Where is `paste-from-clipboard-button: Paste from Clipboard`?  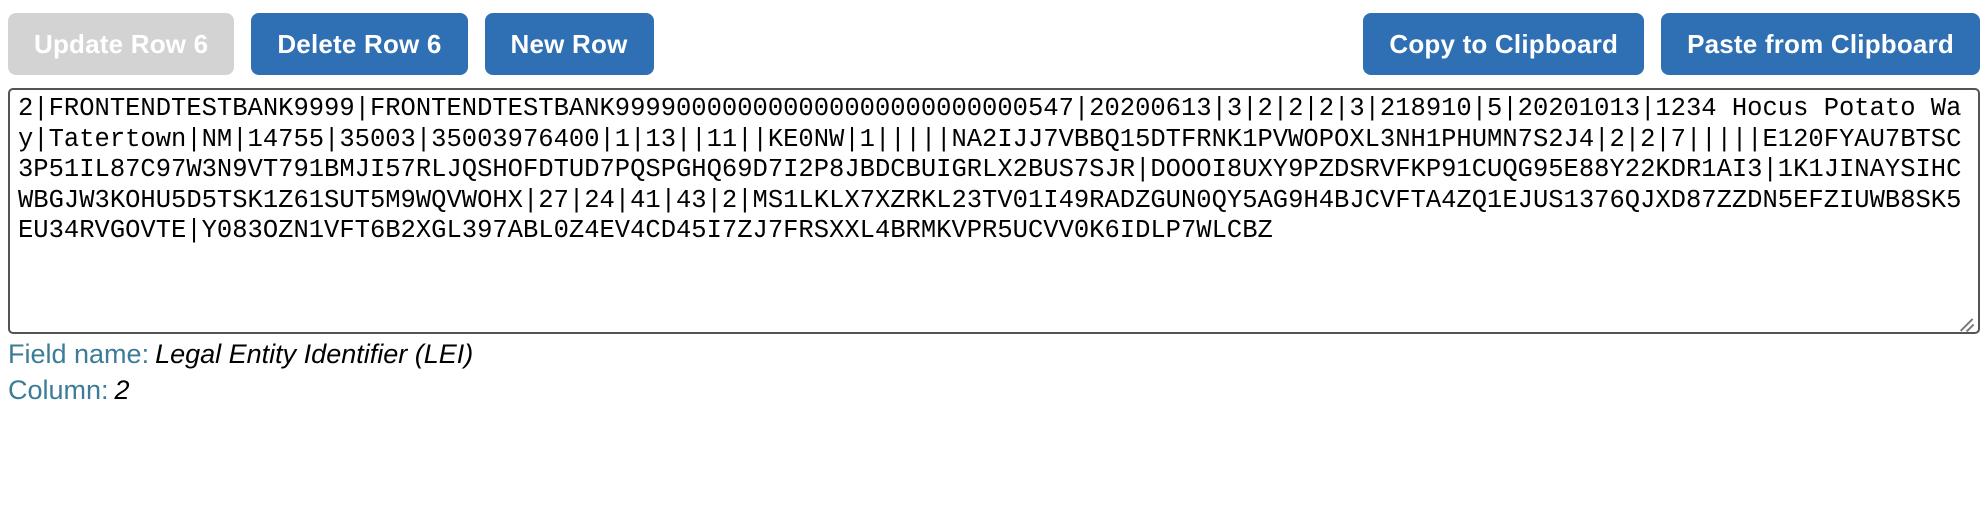
paste-from-clipboard-button: Paste from Clipboard is located at coordinates (1820, 44).